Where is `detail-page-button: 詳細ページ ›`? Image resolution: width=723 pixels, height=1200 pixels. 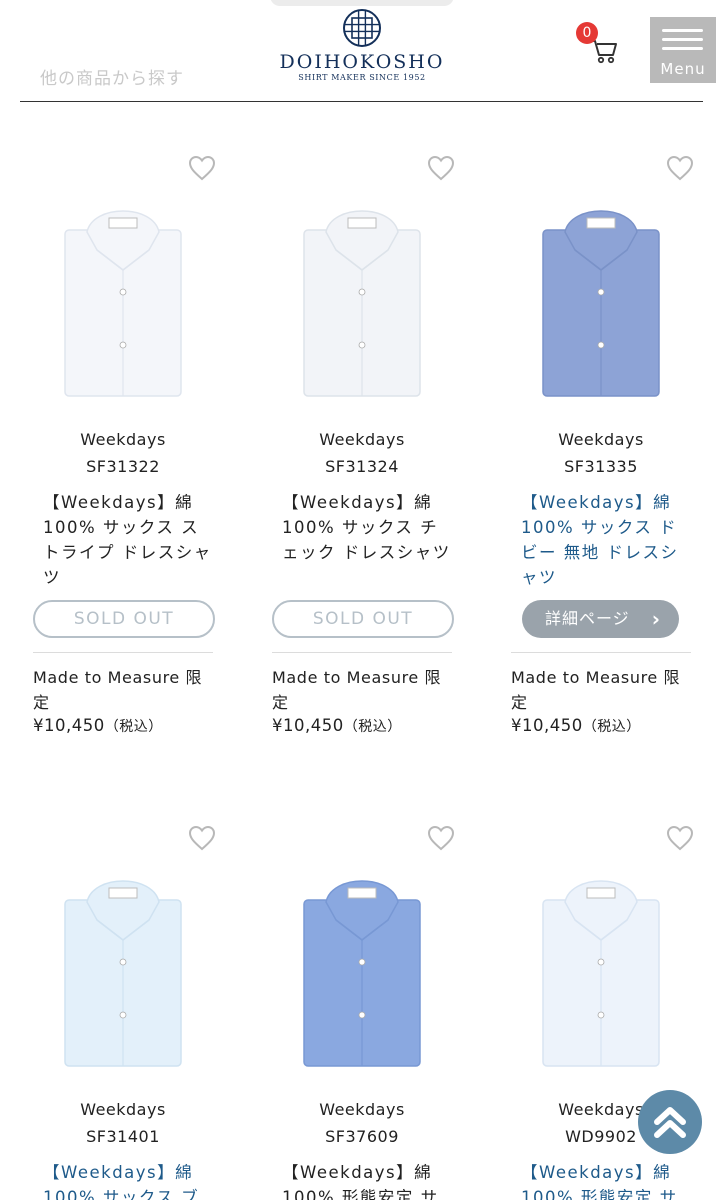 detail-page-button: 詳細ページ › is located at coordinates (600, 619).